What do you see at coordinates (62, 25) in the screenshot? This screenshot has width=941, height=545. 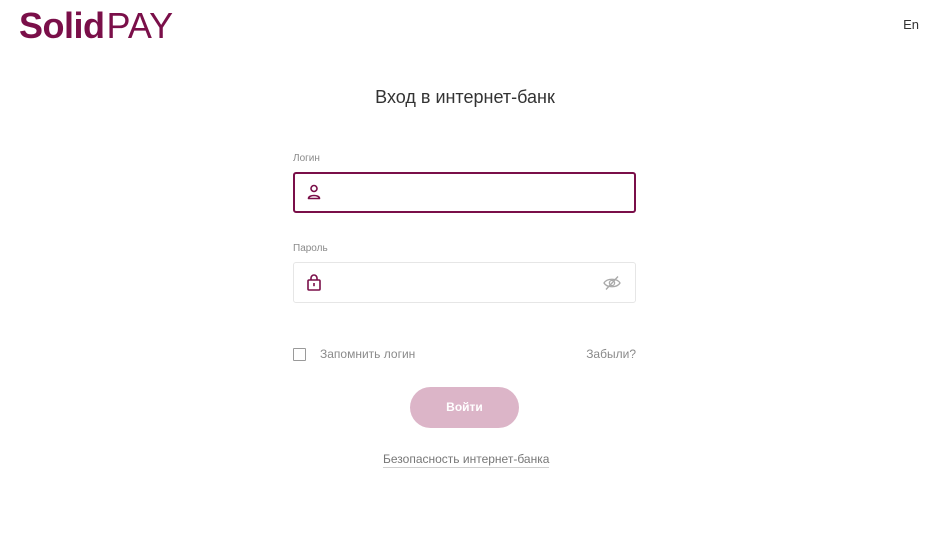 I see `logo-bold-text: Solid` at bounding box center [62, 25].